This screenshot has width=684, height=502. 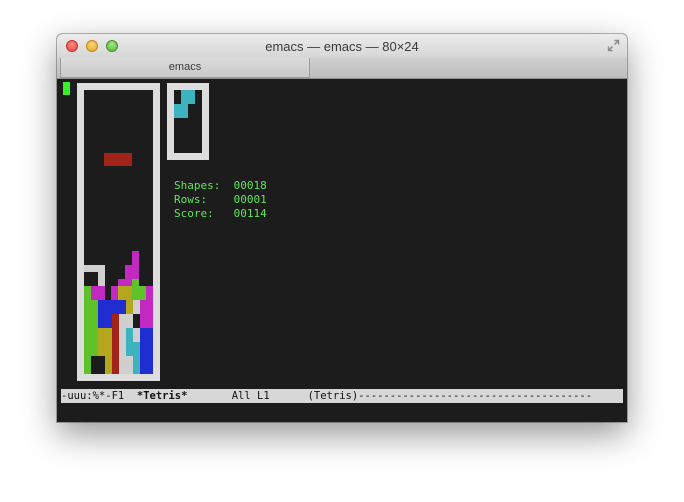 I want to click on shapes-value: 00018, so click(x=250, y=185).